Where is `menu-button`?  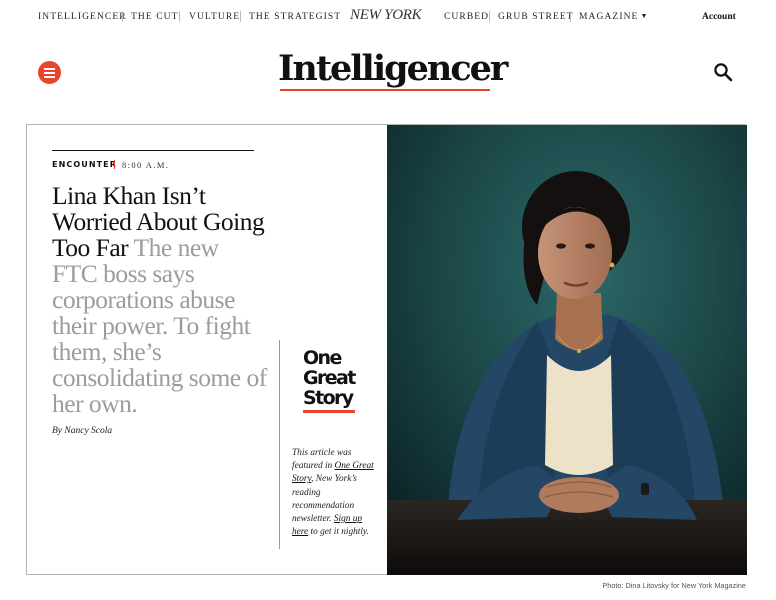 menu-button is located at coordinates (49, 72).